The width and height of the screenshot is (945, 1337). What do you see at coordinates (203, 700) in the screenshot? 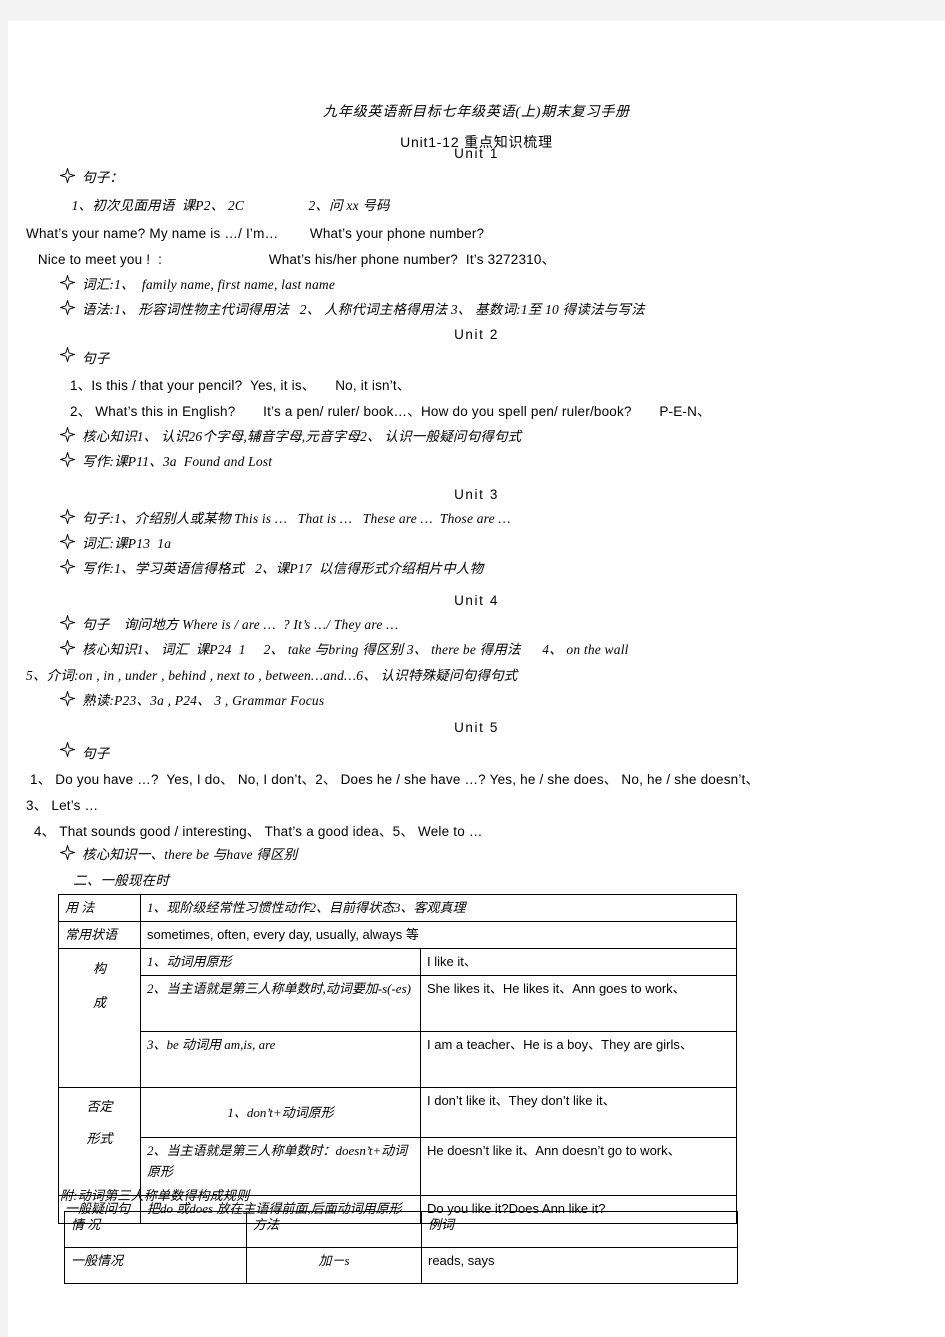
I see `unit4-line-3: 熟读:P23、3a , P24、 3 , Grammar Focus` at bounding box center [203, 700].